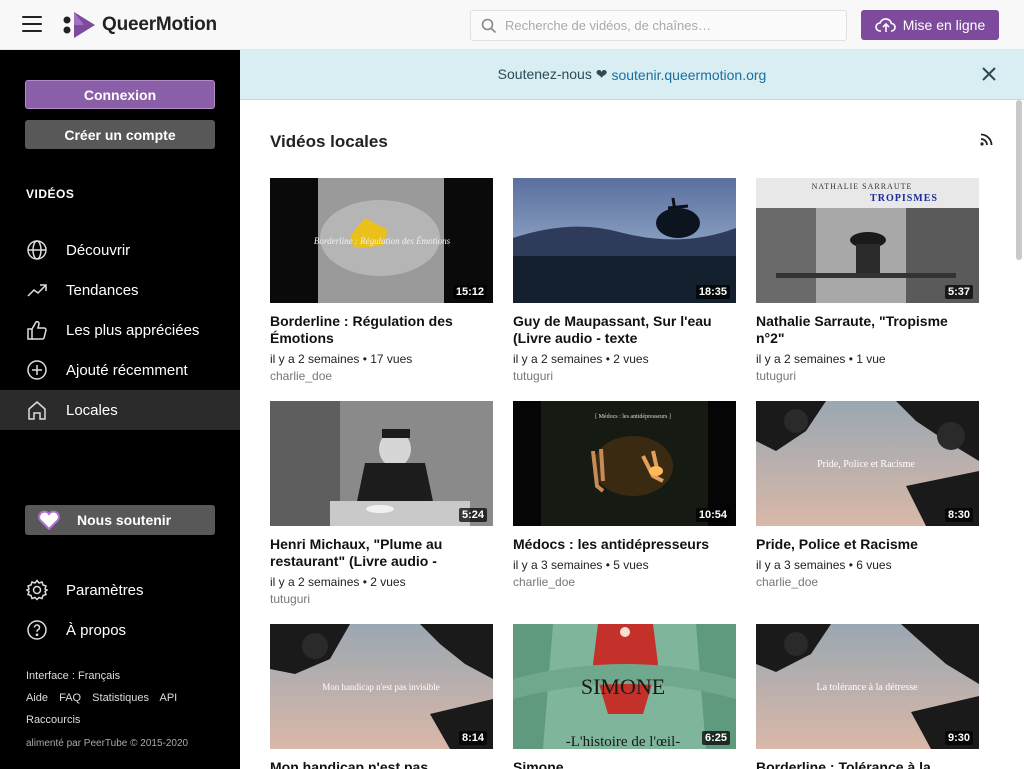  I want to click on video-duration: 9:30, so click(958, 738).